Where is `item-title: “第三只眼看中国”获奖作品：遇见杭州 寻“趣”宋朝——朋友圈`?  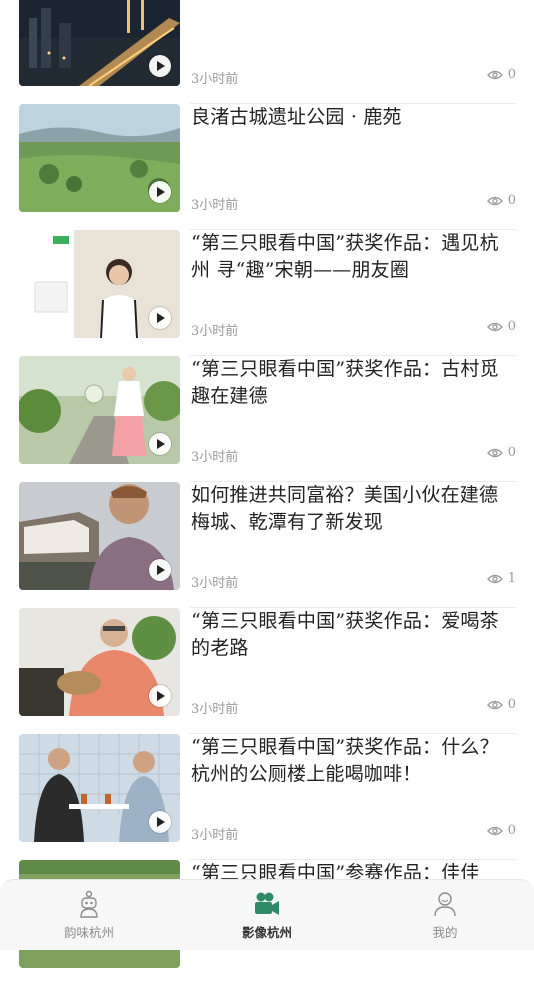 item-title: “第三只眼看中国”获奖作品：遇见杭州 寻“趣”宋朝——朋友圈 is located at coordinates (352, 257).